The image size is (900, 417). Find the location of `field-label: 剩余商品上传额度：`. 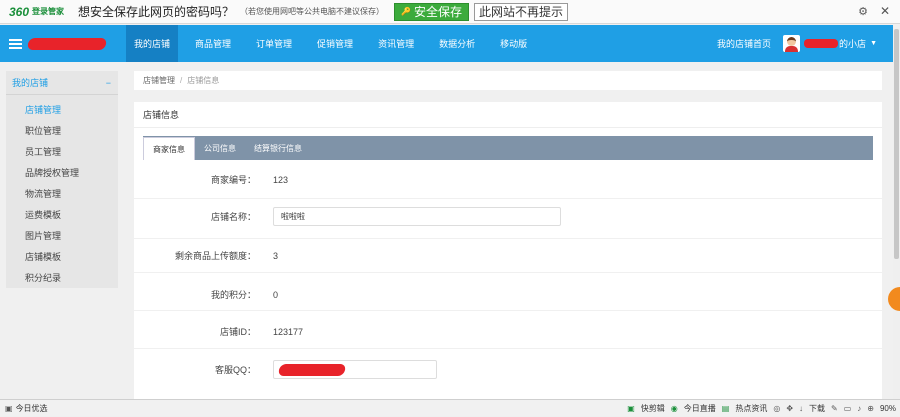

field-label: 剩余商品上传额度： is located at coordinates (215, 256).